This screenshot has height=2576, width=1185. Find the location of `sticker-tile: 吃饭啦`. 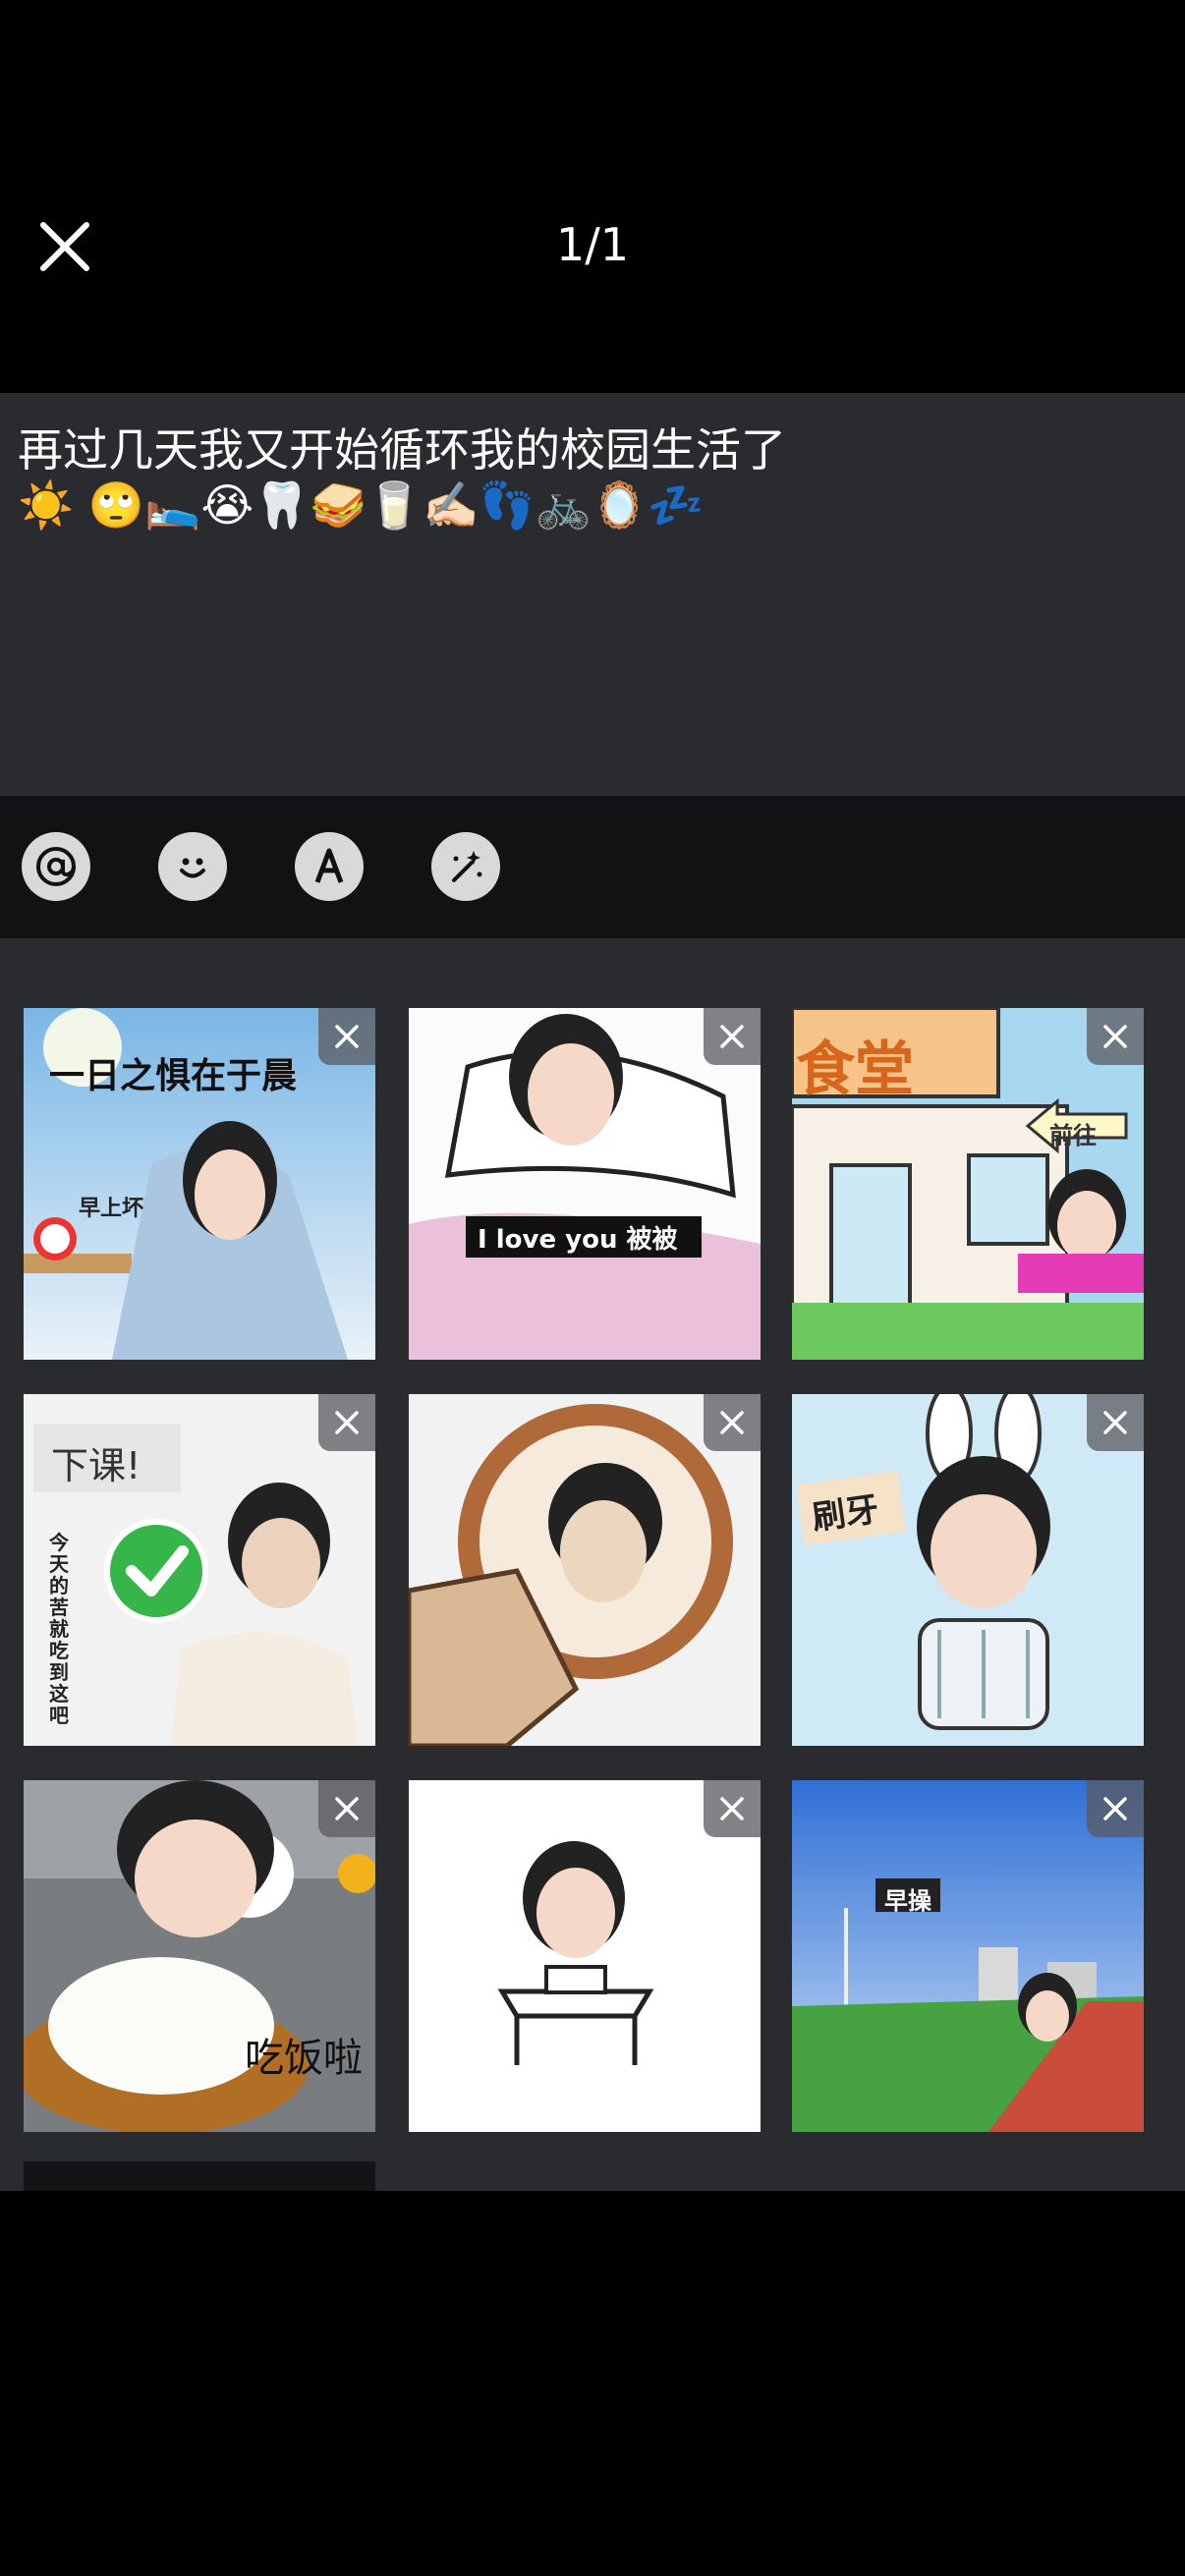

sticker-tile: 吃饭啦 is located at coordinates (200, 1956).